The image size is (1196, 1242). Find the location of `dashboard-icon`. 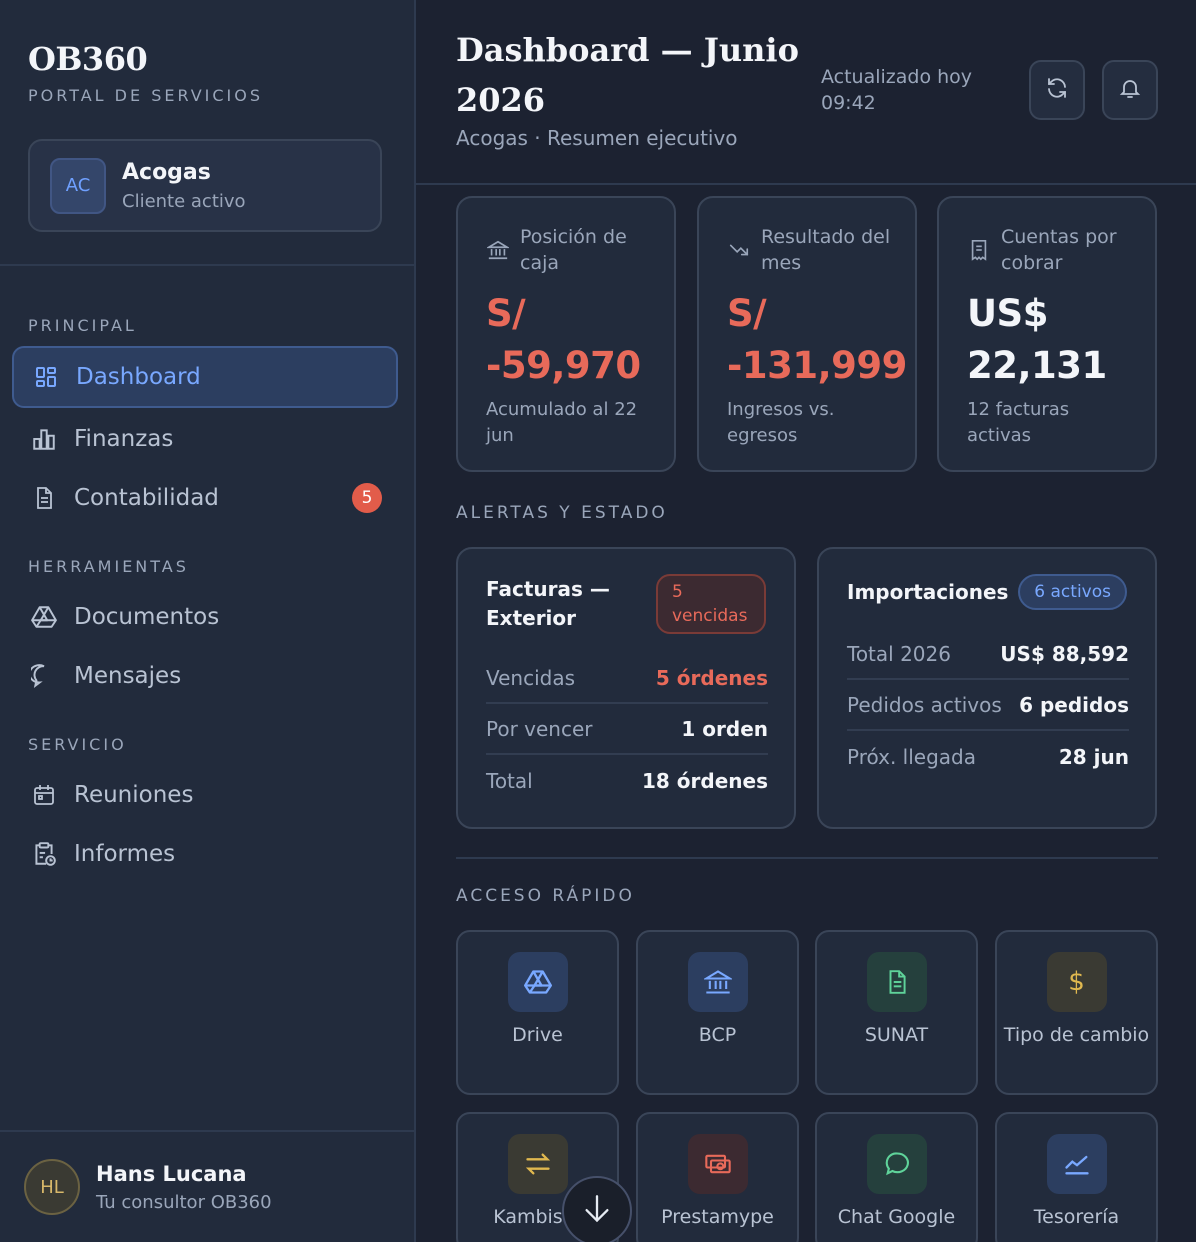

dashboard-icon is located at coordinates (46, 377).